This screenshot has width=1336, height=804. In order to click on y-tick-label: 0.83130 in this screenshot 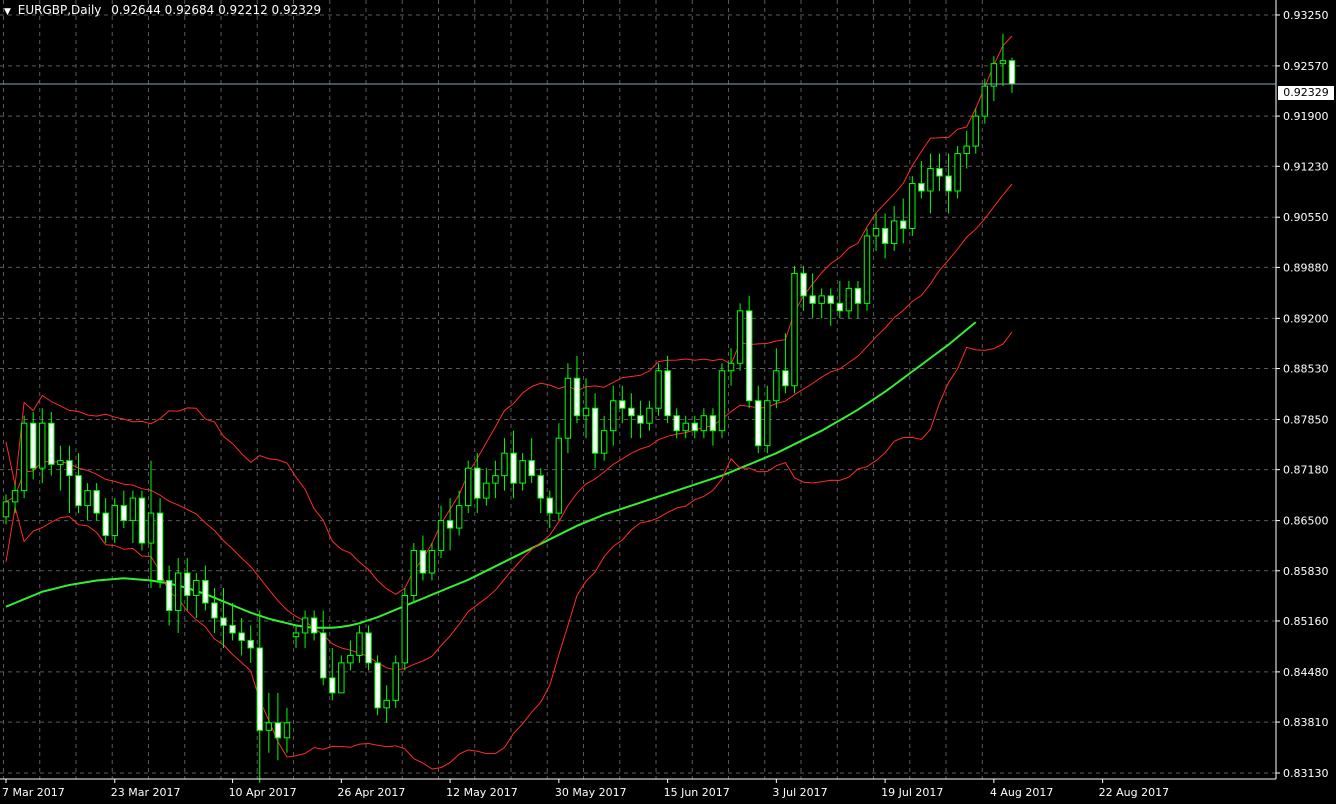, I will do `click(1306, 773)`.